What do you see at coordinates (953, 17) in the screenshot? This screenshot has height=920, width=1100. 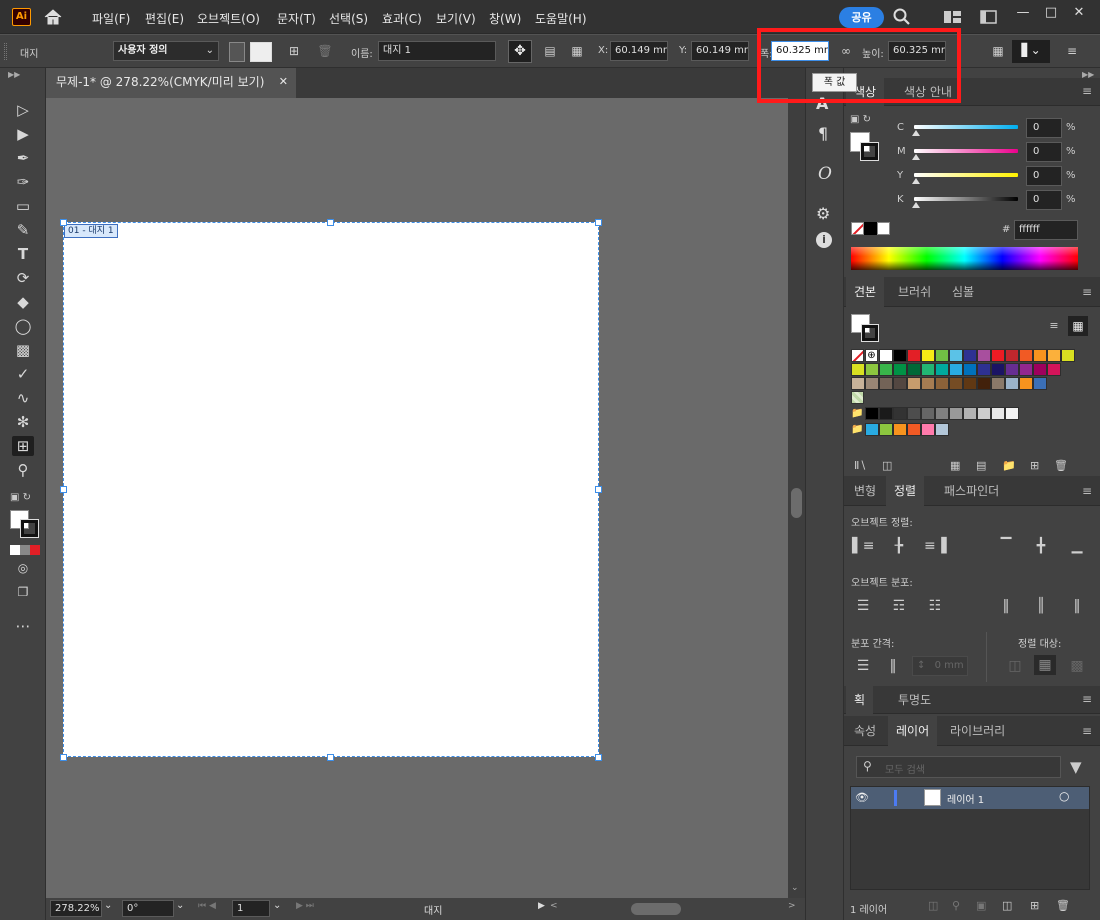 I see `workspace-icon` at bounding box center [953, 17].